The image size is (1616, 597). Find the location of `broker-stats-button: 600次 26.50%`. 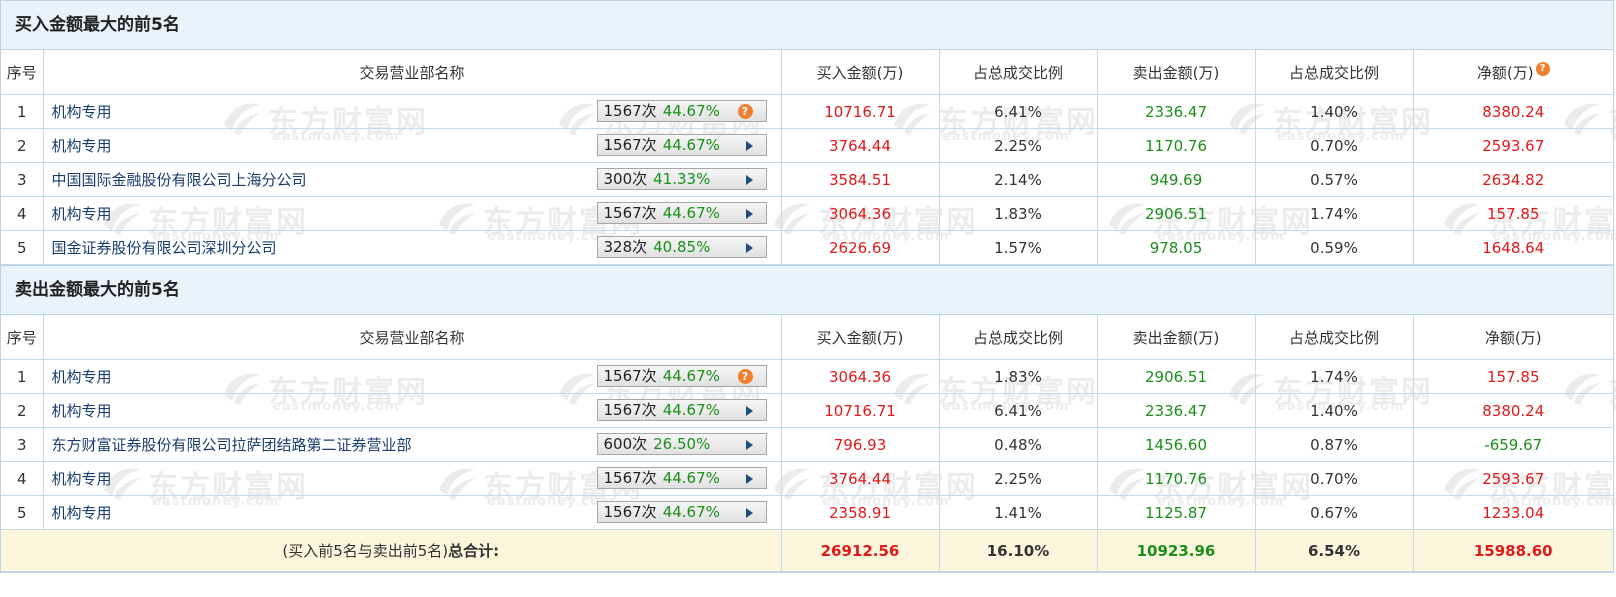

broker-stats-button: 600次 26.50% is located at coordinates (681, 444).